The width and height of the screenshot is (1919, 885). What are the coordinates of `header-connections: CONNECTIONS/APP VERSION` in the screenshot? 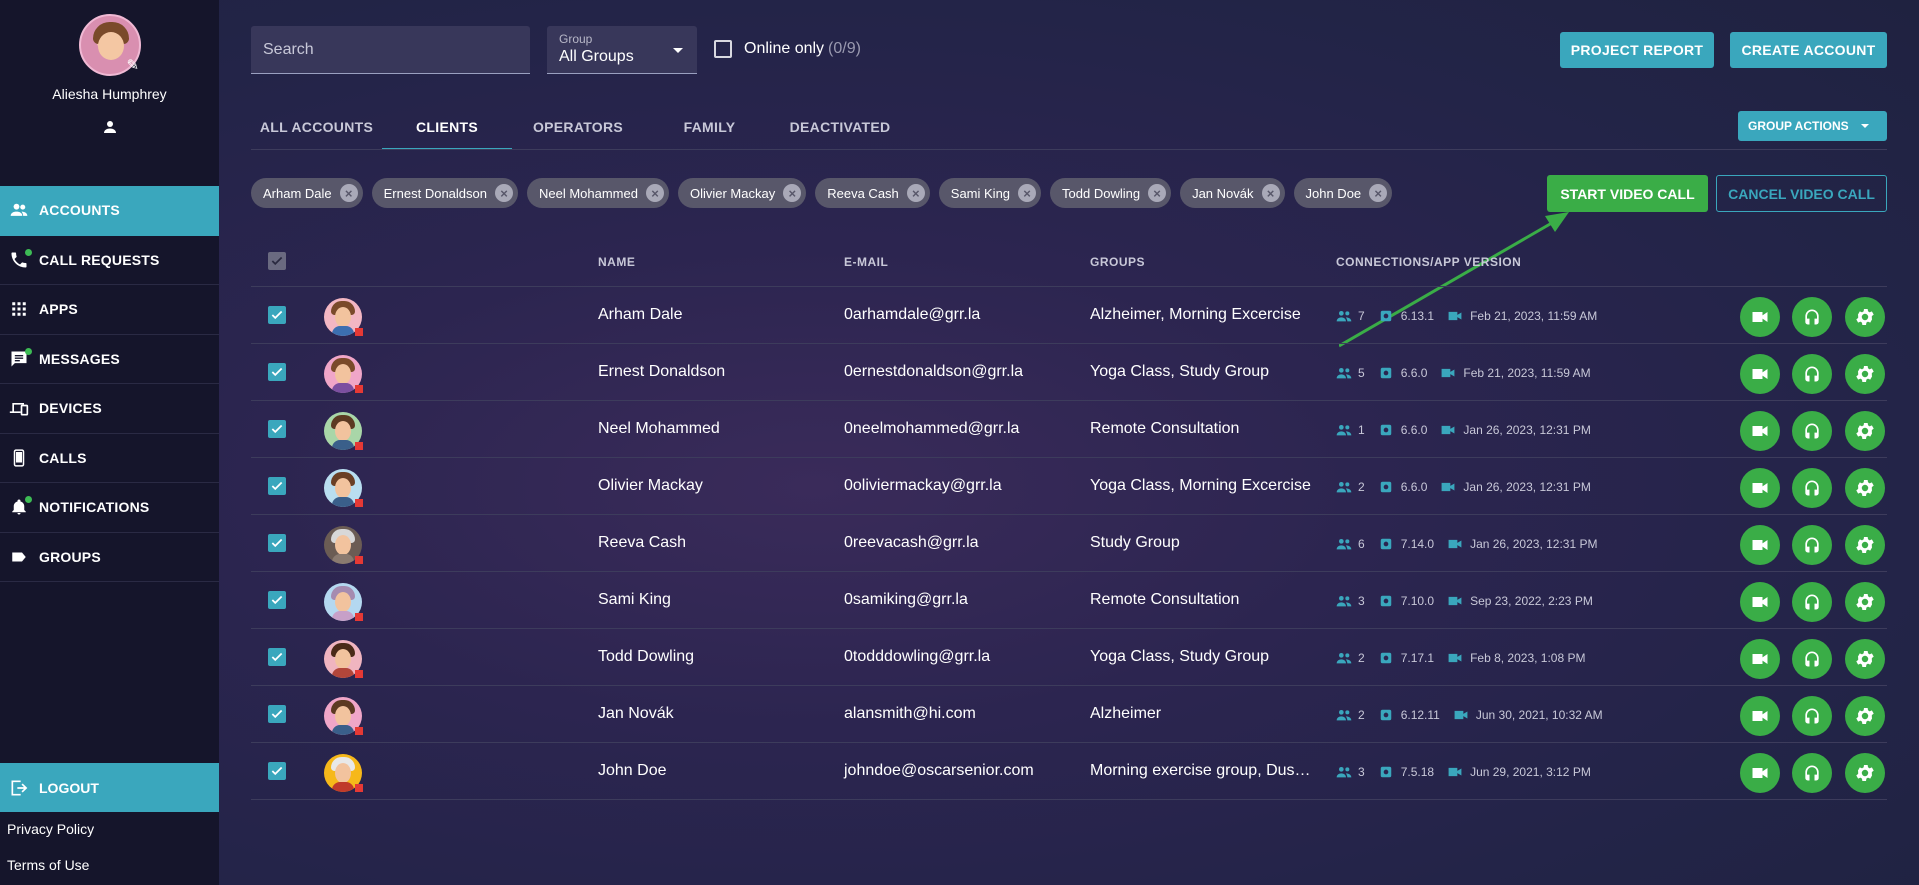 It's located at (1428, 262).